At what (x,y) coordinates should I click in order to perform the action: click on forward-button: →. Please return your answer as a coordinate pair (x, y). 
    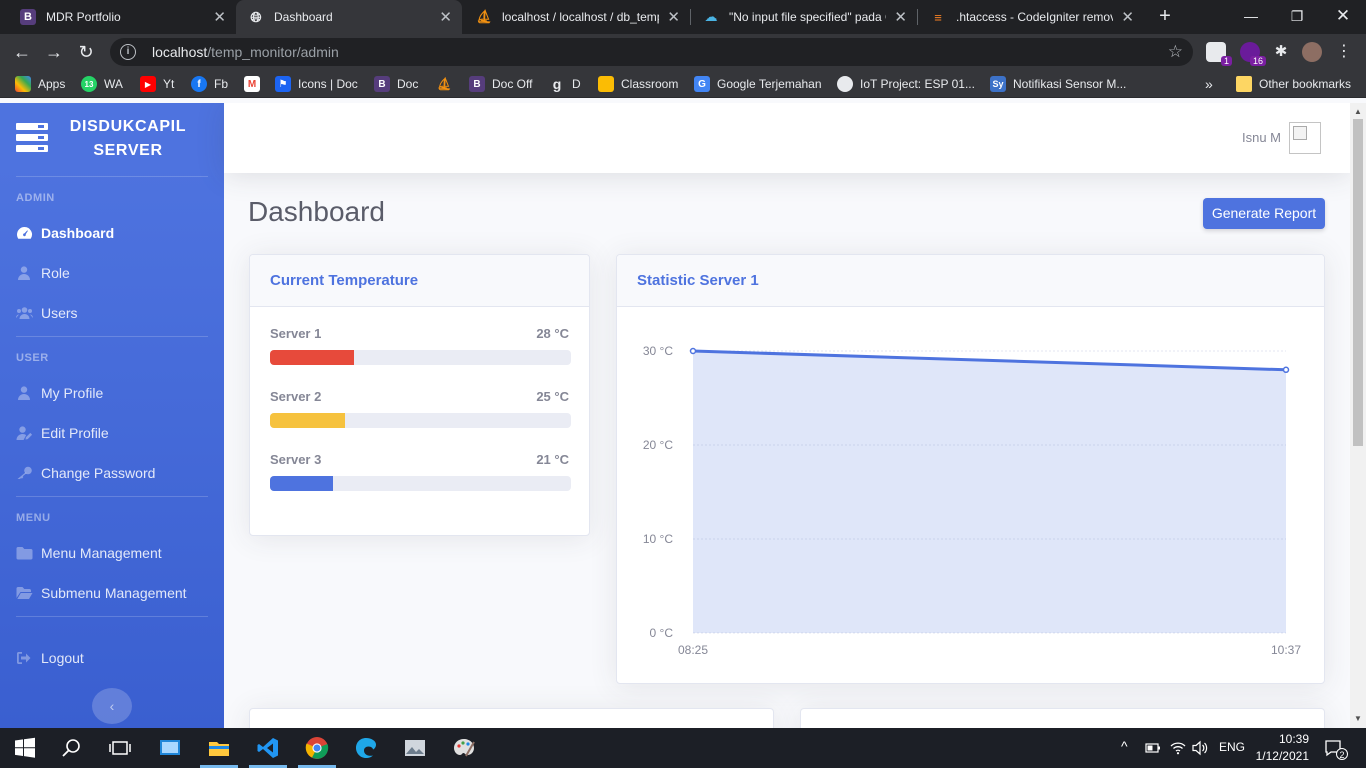
    Looking at the image, I should click on (54, 52).